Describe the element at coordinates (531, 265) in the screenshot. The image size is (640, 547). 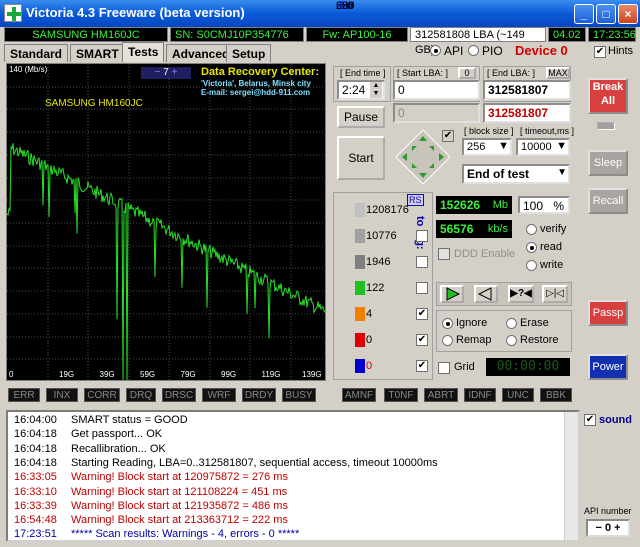
I see `write-radio` at that location.